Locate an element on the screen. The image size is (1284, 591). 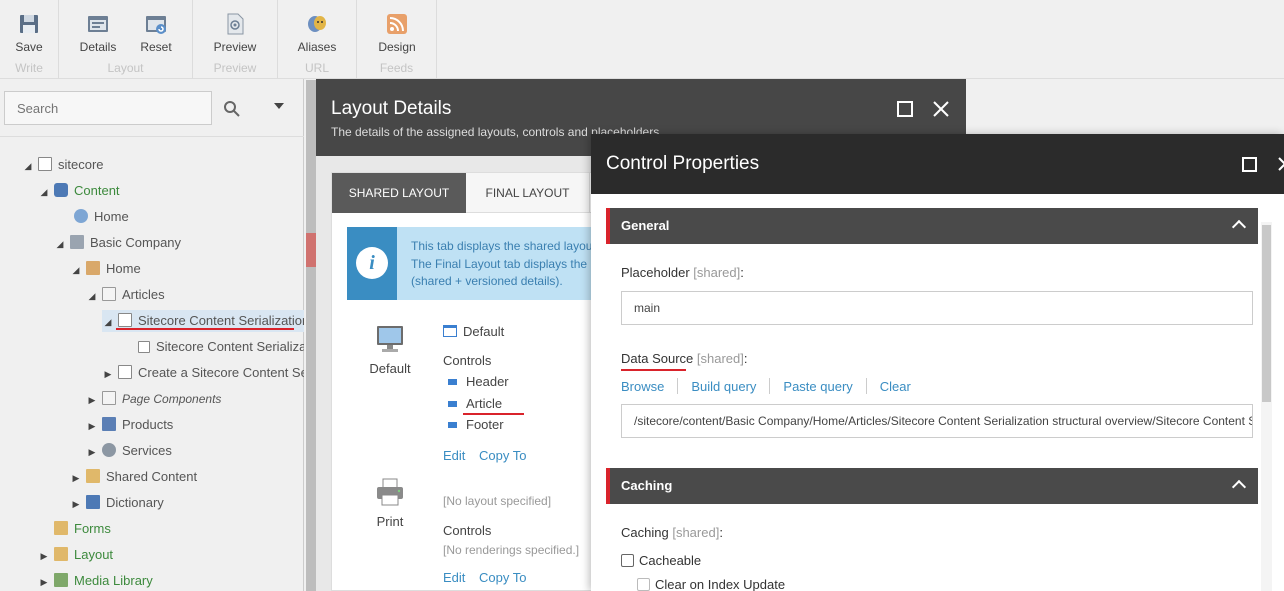
rss-icon is located at coordinates (397, 24).